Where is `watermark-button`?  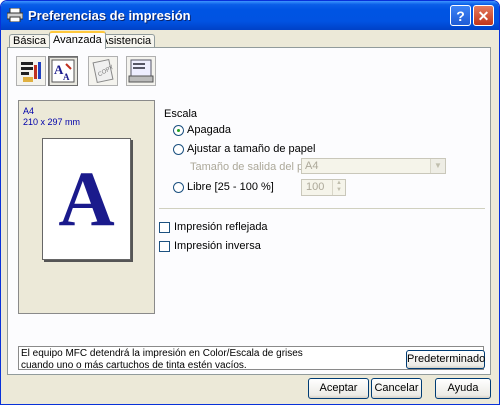
watermark-button is located at coordinates (141, 71).